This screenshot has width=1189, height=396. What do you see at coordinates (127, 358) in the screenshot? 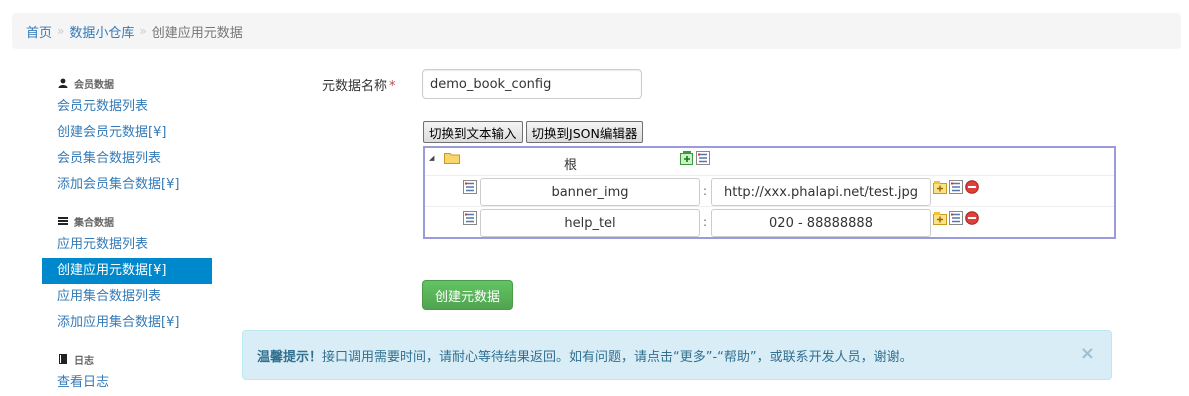
I see `nav-header-log: 日志` at bounding box center [127, 358].